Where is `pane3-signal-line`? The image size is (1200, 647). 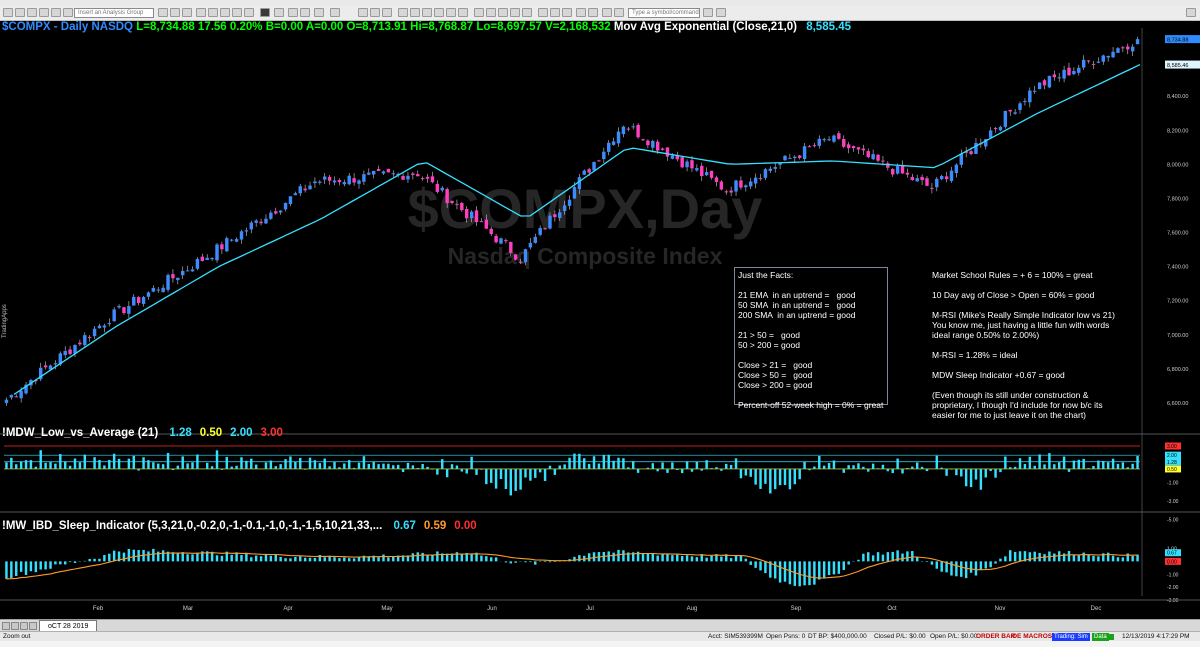 pane3-signal-line is located at coordinates (572, 566).